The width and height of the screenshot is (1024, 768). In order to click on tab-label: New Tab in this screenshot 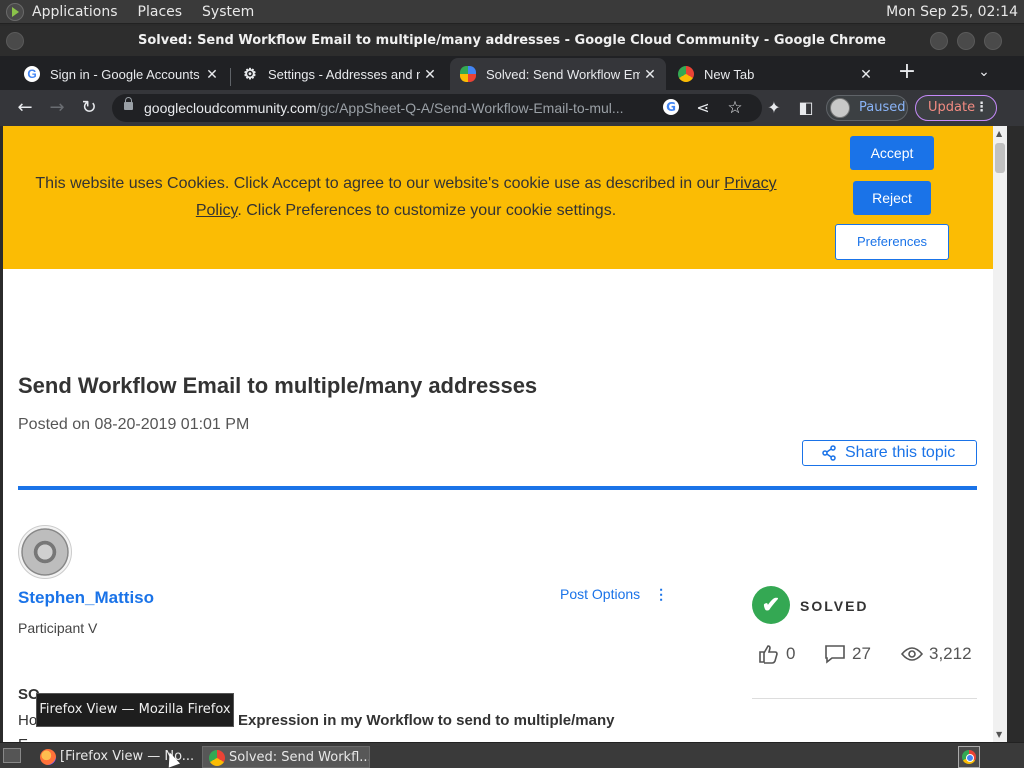, I will do `click(729, 74)`.